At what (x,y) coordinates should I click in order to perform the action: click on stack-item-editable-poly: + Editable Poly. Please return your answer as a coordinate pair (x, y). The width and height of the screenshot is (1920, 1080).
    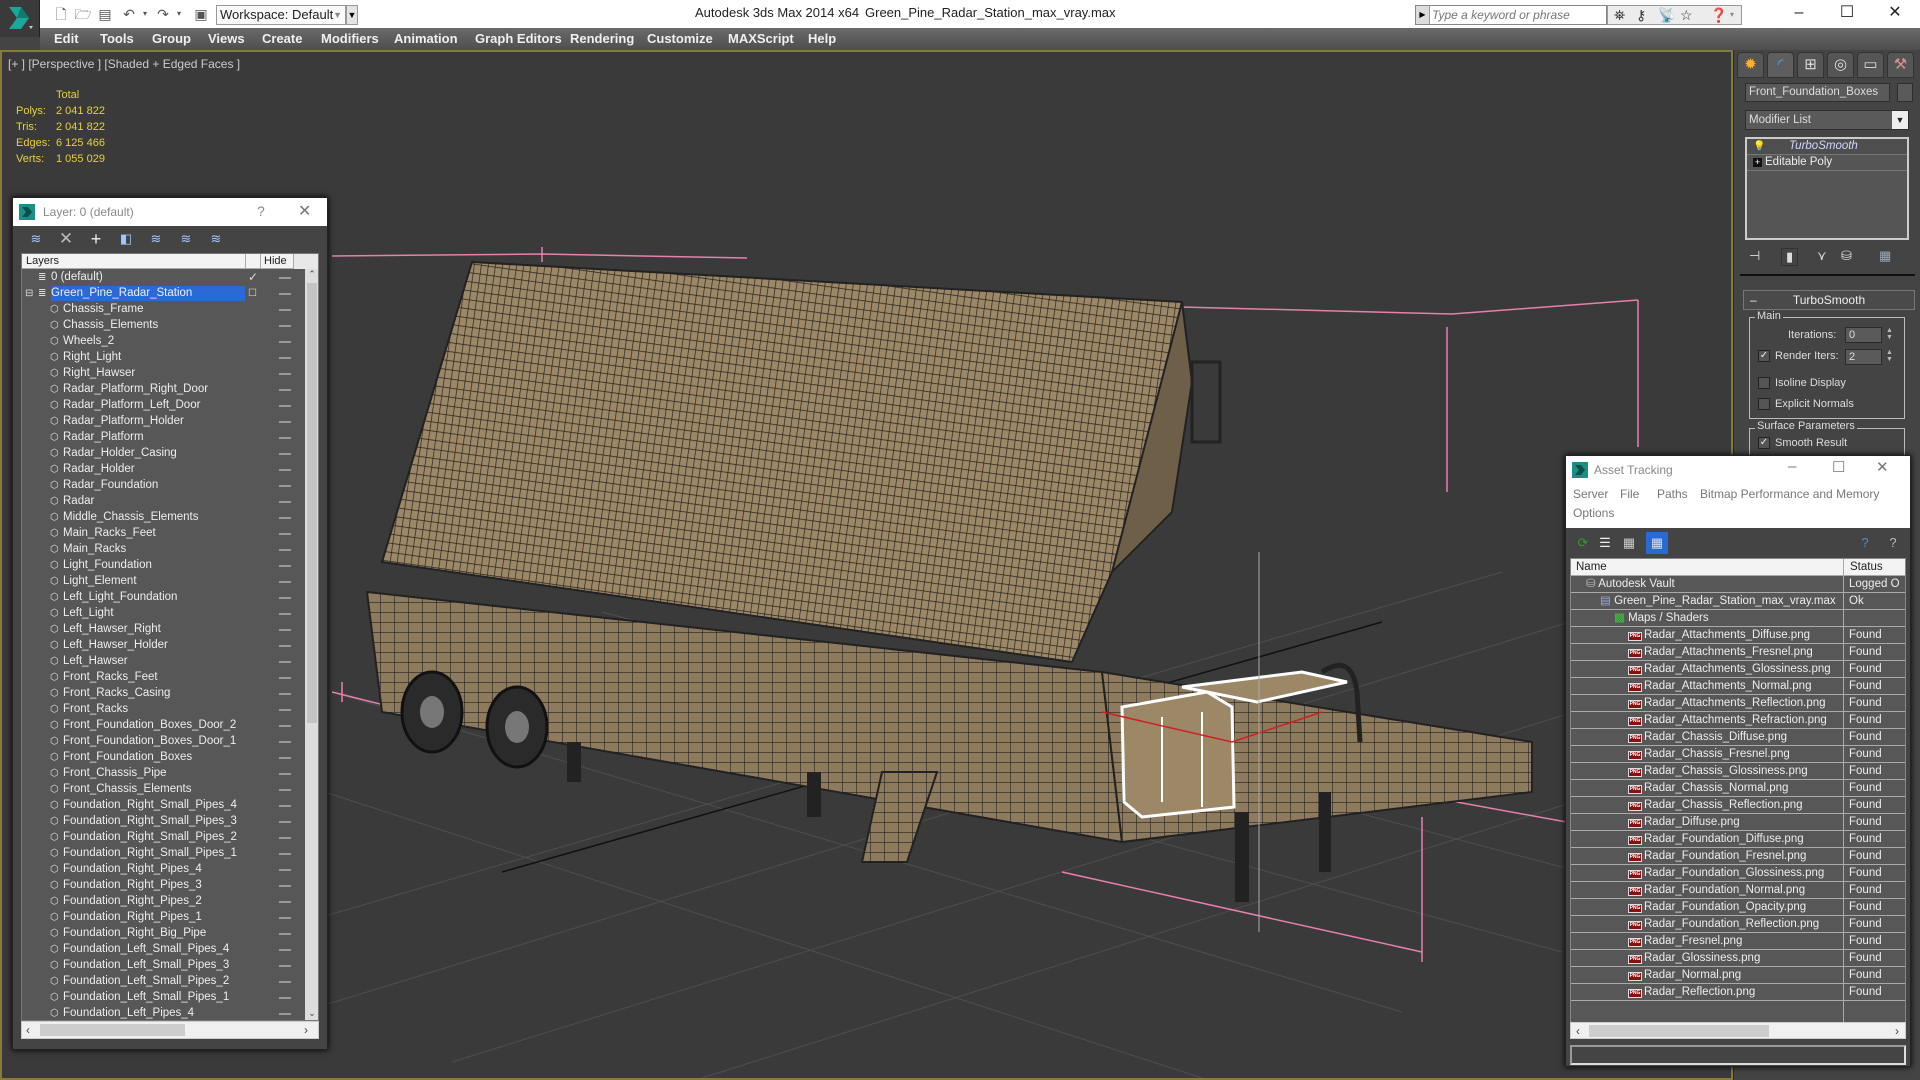
    Looking at the image, I should click on (1827, 163).